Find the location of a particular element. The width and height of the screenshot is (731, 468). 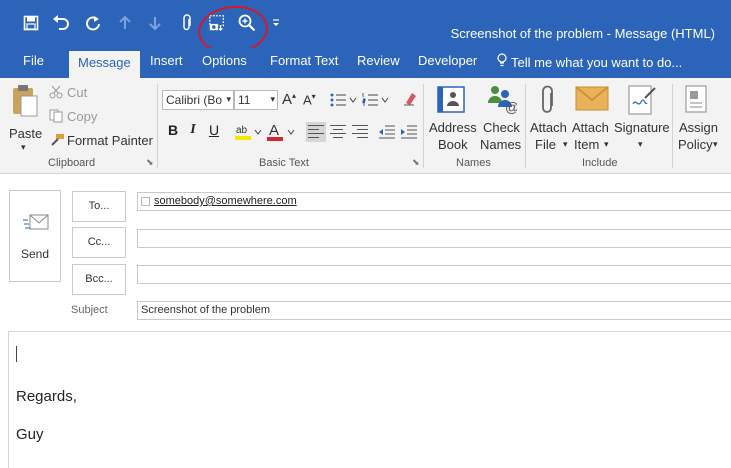

text-cursor is located at coordinates (16, 354).